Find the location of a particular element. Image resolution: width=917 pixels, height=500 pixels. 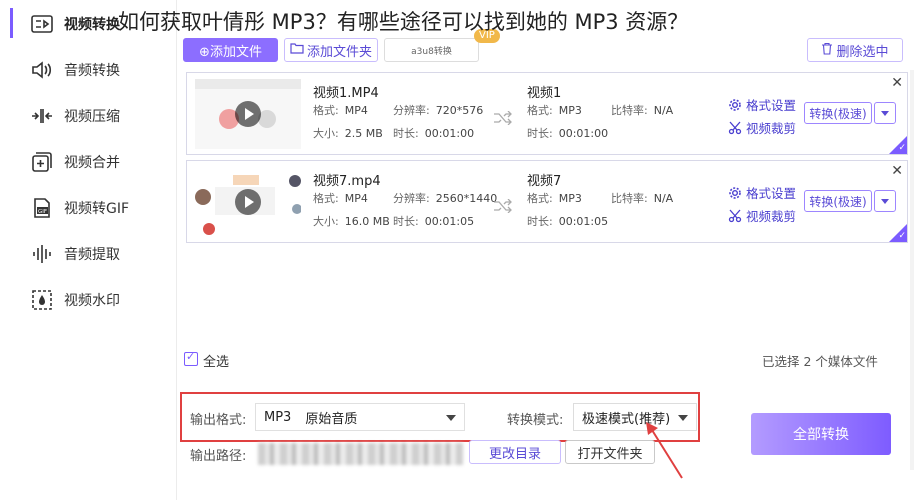

gif-icon: GIF is located at coordinates (42, 208).